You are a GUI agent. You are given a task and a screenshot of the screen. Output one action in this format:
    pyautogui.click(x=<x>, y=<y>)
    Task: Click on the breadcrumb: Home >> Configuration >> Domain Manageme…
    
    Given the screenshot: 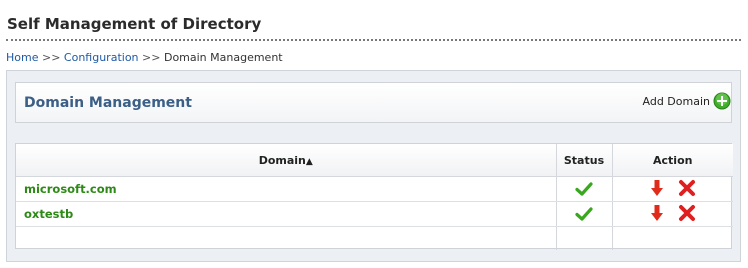 What is the action you would take?
    pyautogui.click(x=144, y=57)
    